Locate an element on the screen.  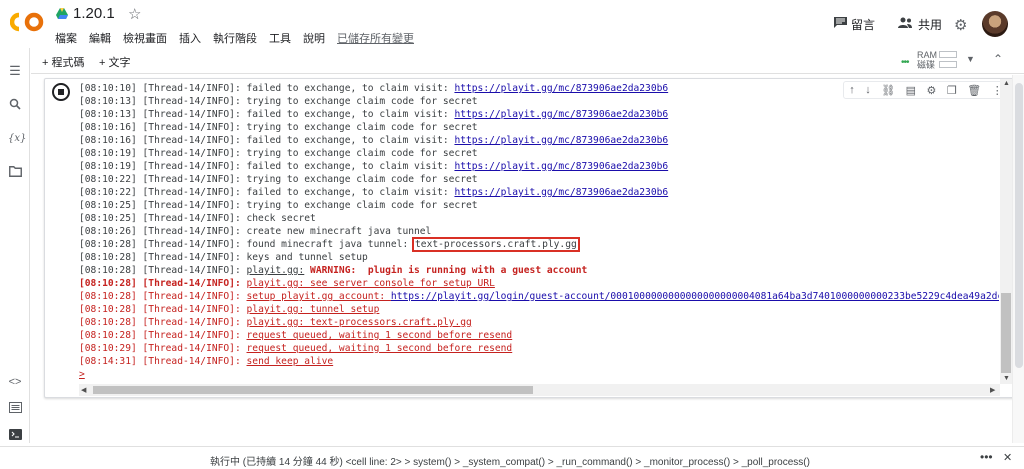
arrow-up-icon: ↑ is located at coordinates (852, 90).